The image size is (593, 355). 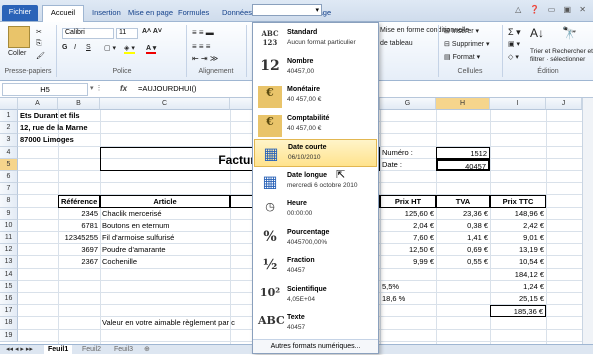 What do you see at coordinates (315, 239) in the screenshot?
I see `number-format-option: % Pourcentage 4045700,00%` at bounding box center [315, 239].